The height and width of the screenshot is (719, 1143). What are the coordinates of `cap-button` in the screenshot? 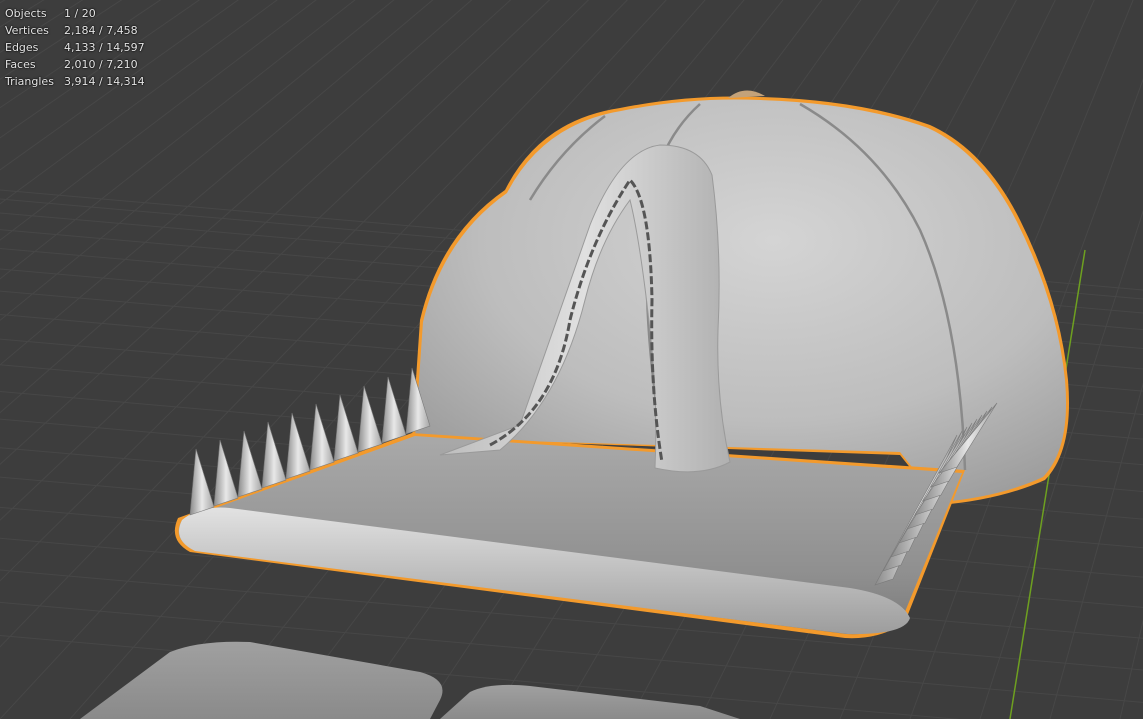 It's located at (746, 94).